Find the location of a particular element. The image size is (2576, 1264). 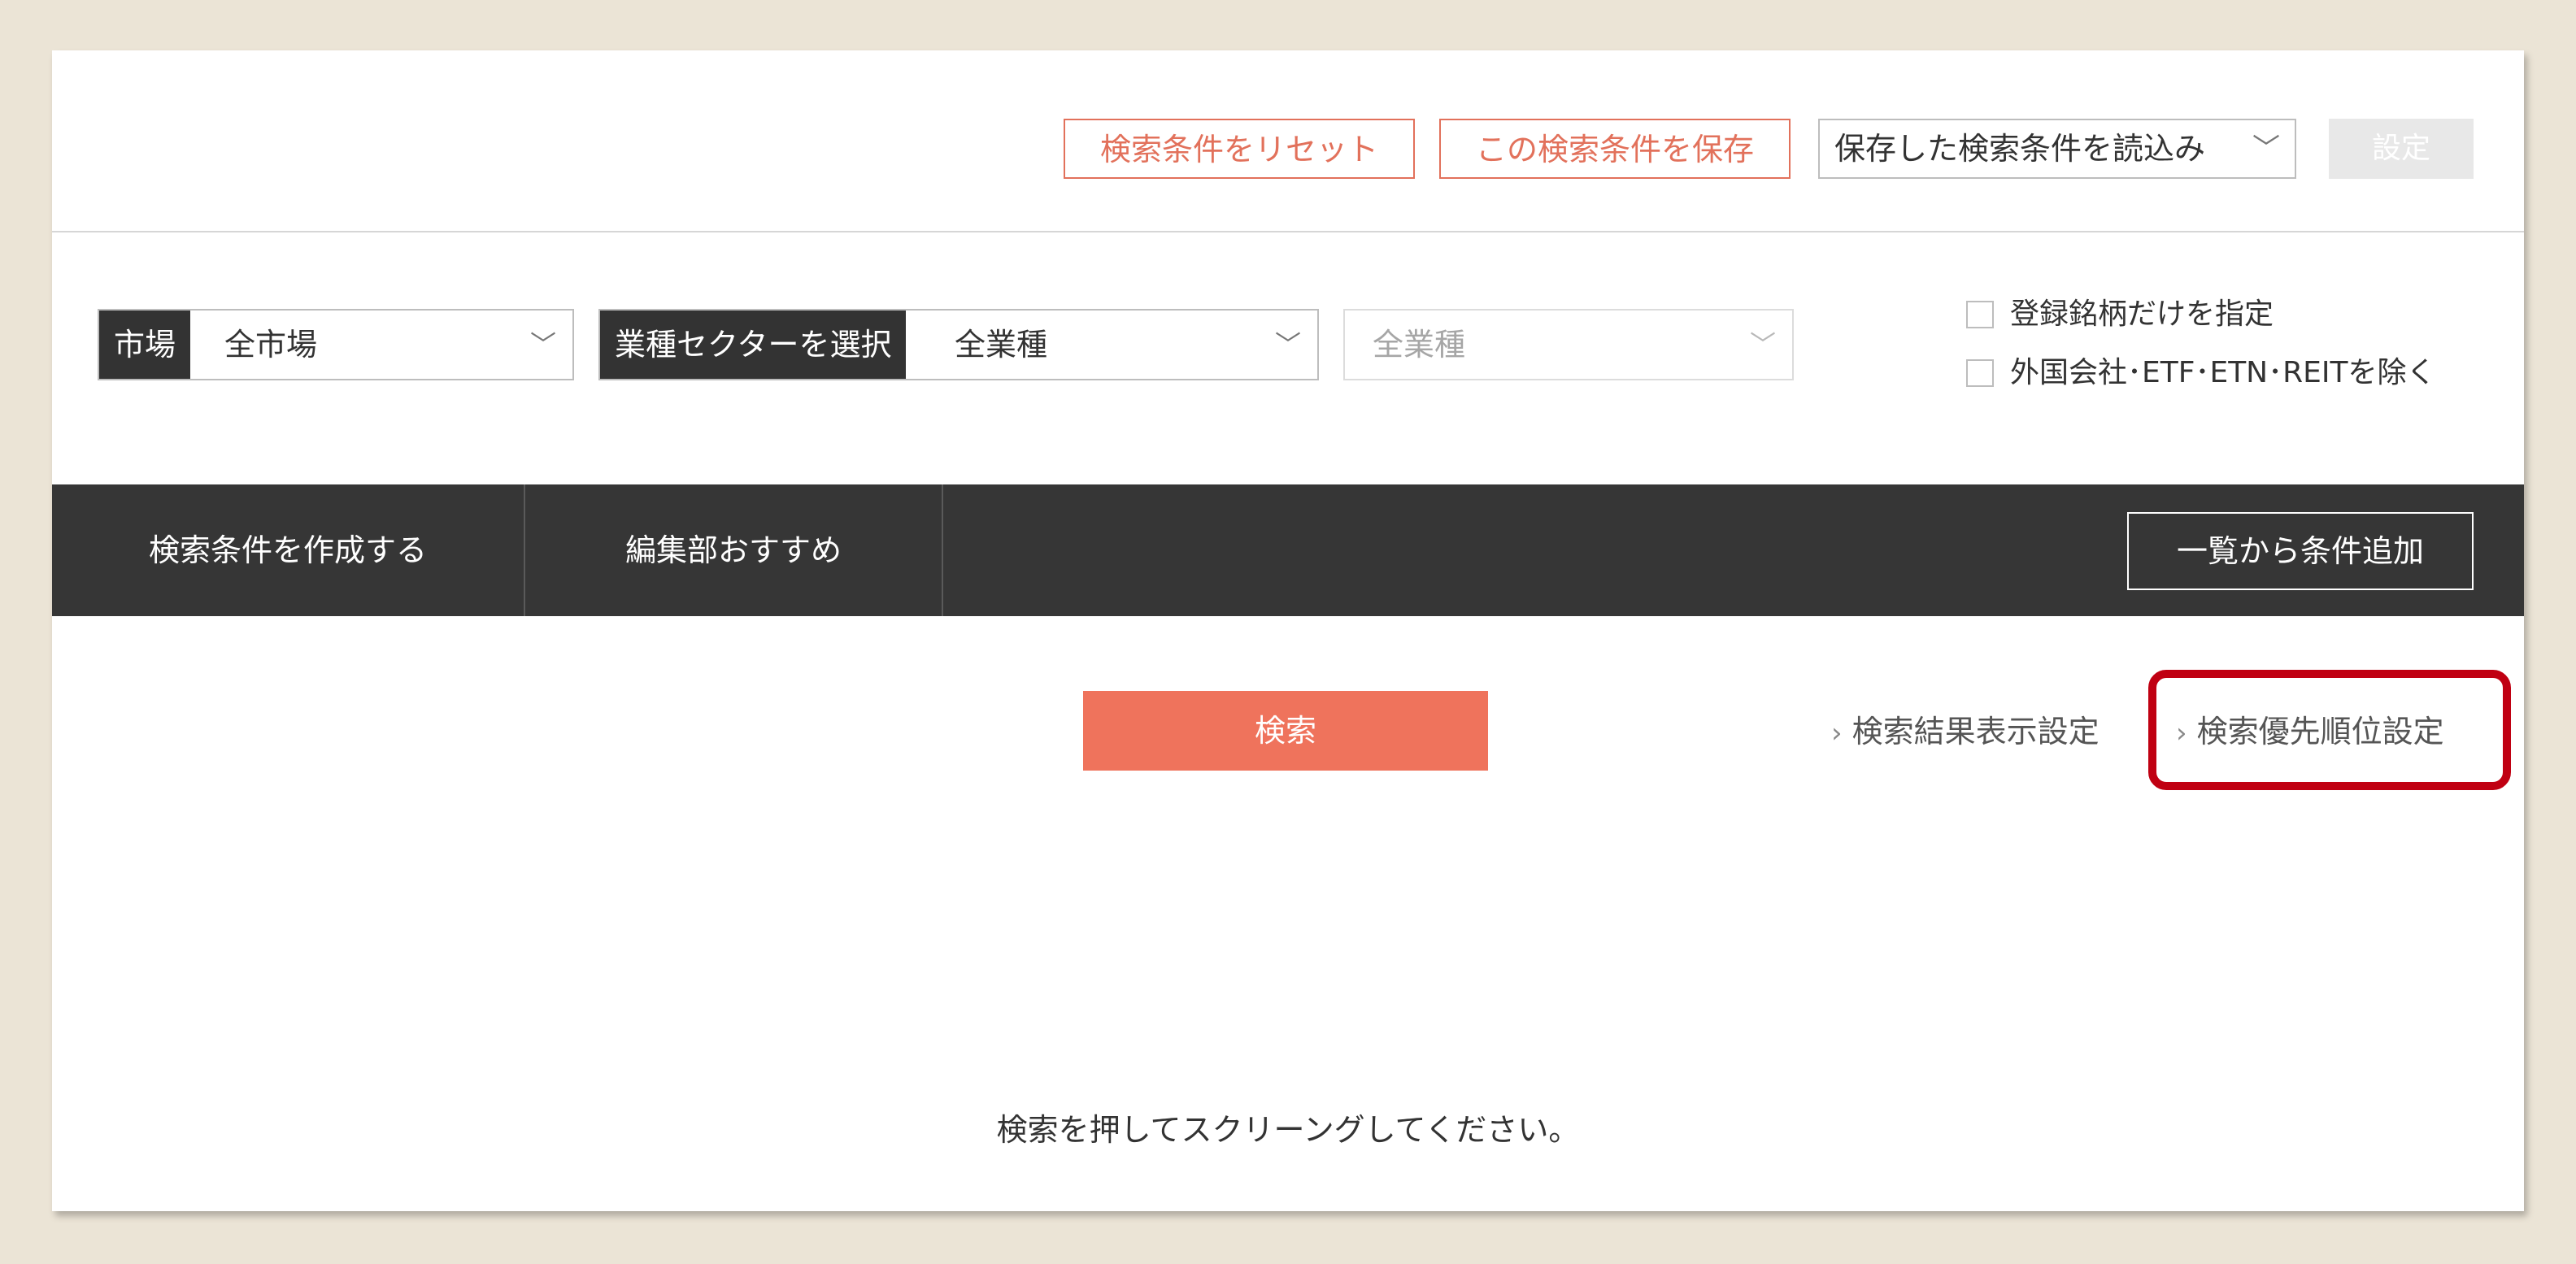

load-saved-conditions-select: 保存した検索条件を読込み ﹀ is located at coordinates (2057, 149).